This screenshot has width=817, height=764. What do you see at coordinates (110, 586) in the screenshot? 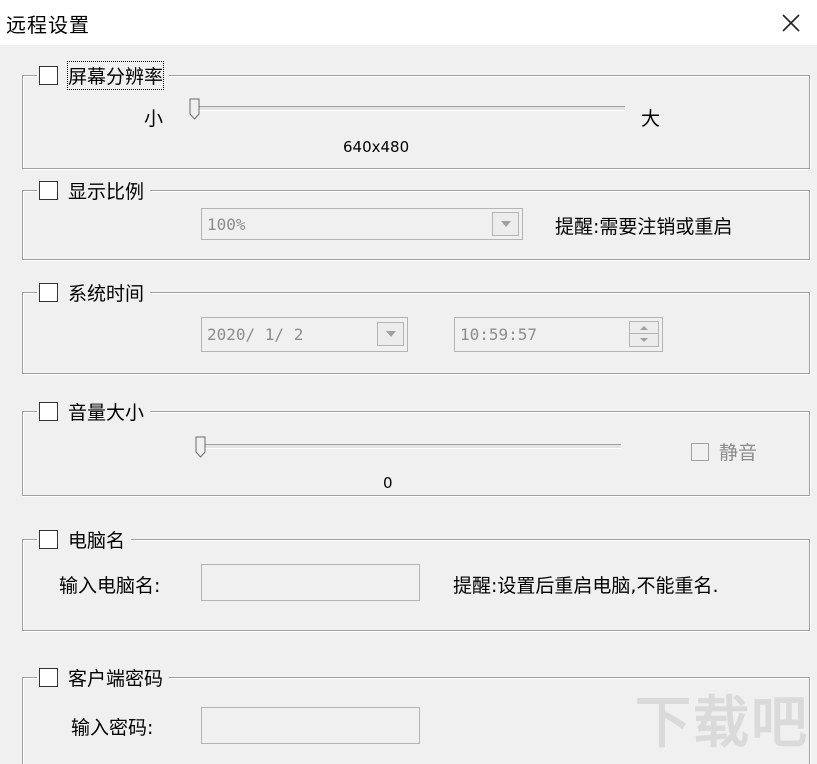
I see `computer-name-input-label: 输入电脑名:` at bounding box center [110, 586].